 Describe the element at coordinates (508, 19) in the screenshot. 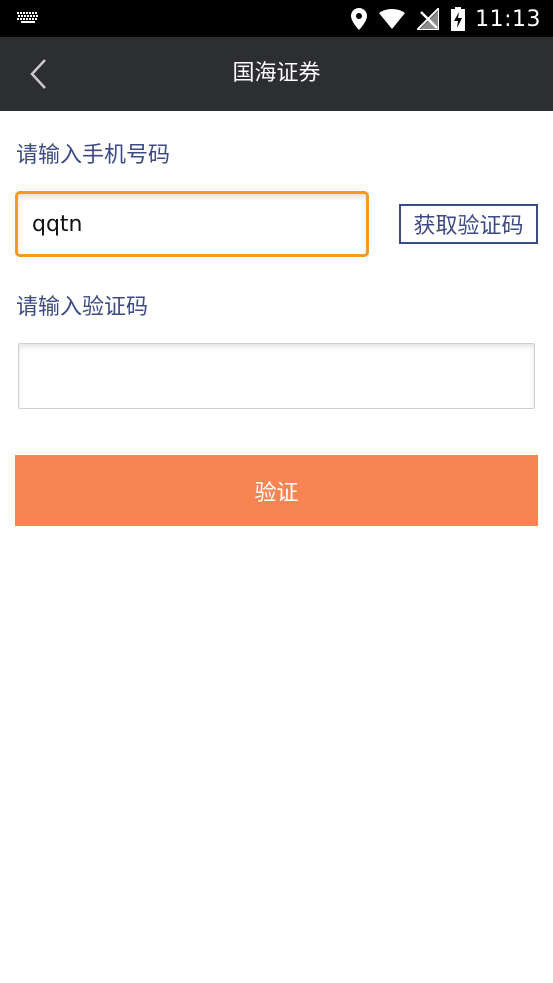

I see `status-time: 11:13` at that location.